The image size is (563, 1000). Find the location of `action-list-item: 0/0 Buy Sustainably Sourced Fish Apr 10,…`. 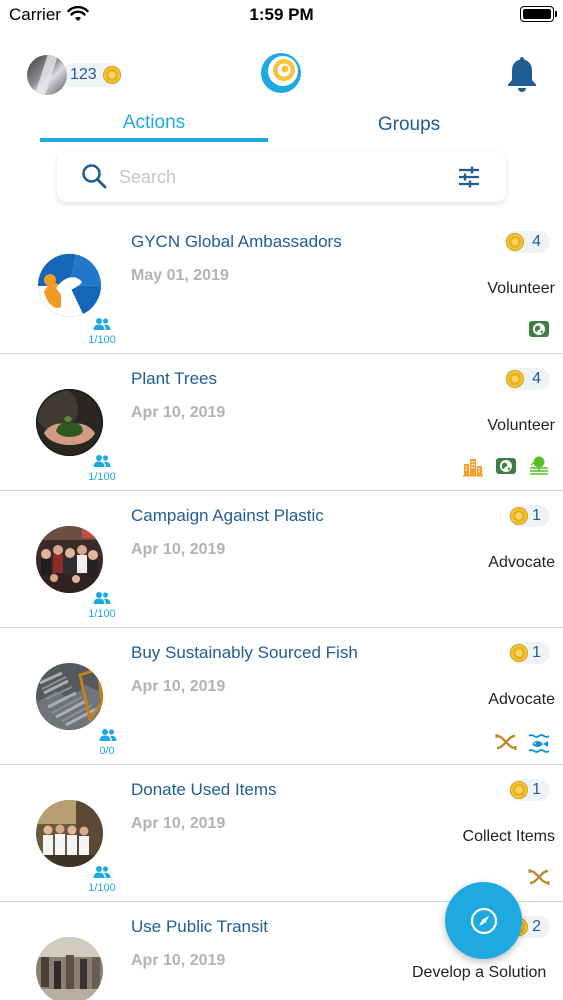

action-list-item: 0/0 Buy Sustainably Sourced Fish Apr 10,… is located at coordinates (281, 696).